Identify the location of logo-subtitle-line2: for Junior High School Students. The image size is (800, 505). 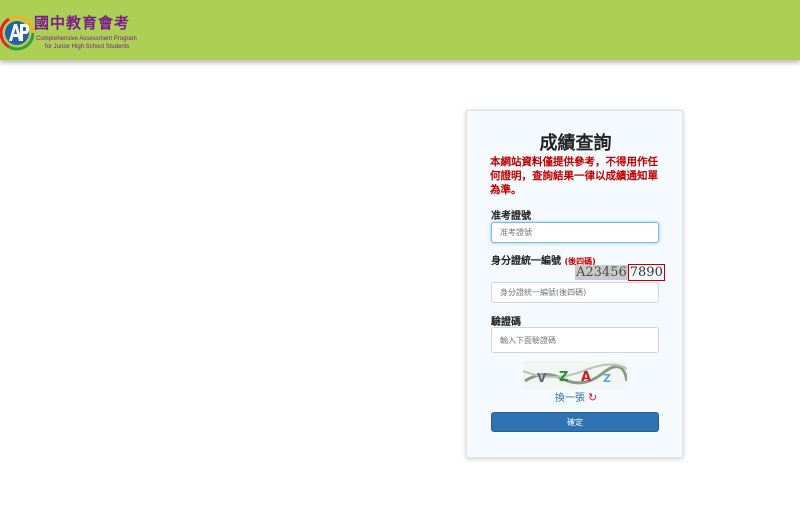
(87, 47).